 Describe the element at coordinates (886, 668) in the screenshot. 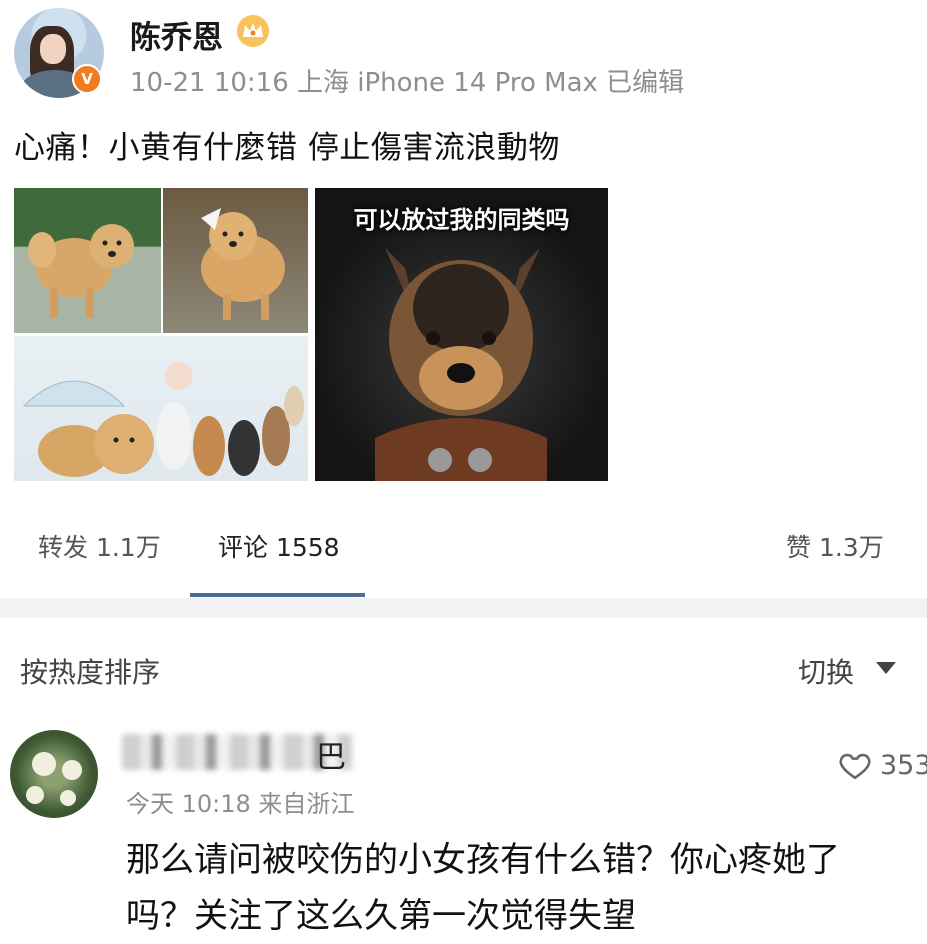

I see `chevron-down-icon` at that location.